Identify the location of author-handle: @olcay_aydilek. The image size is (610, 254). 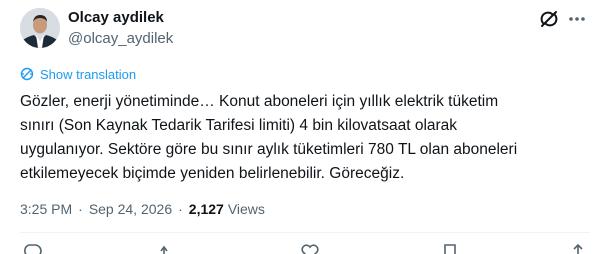
(120, 39).